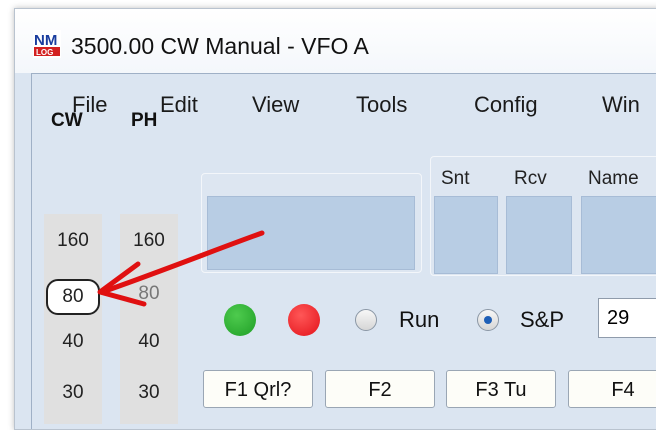 The image size is (656, 430). Describe the element at coordinates (612, 389) in the screenshot. I see `f4-key-button: F4` at that location.